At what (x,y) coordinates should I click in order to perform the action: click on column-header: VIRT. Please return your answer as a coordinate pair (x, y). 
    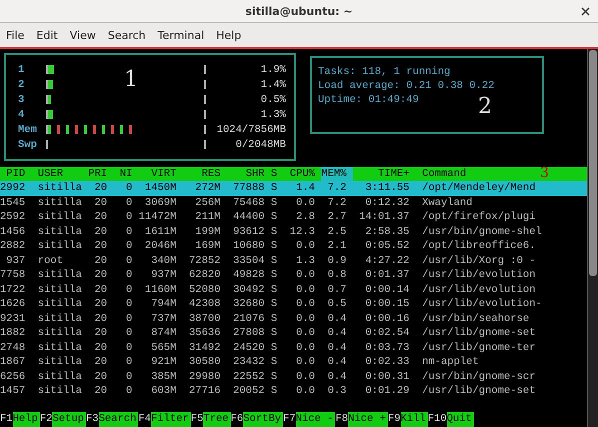
    Looking at the image, I should click on (160, 174).